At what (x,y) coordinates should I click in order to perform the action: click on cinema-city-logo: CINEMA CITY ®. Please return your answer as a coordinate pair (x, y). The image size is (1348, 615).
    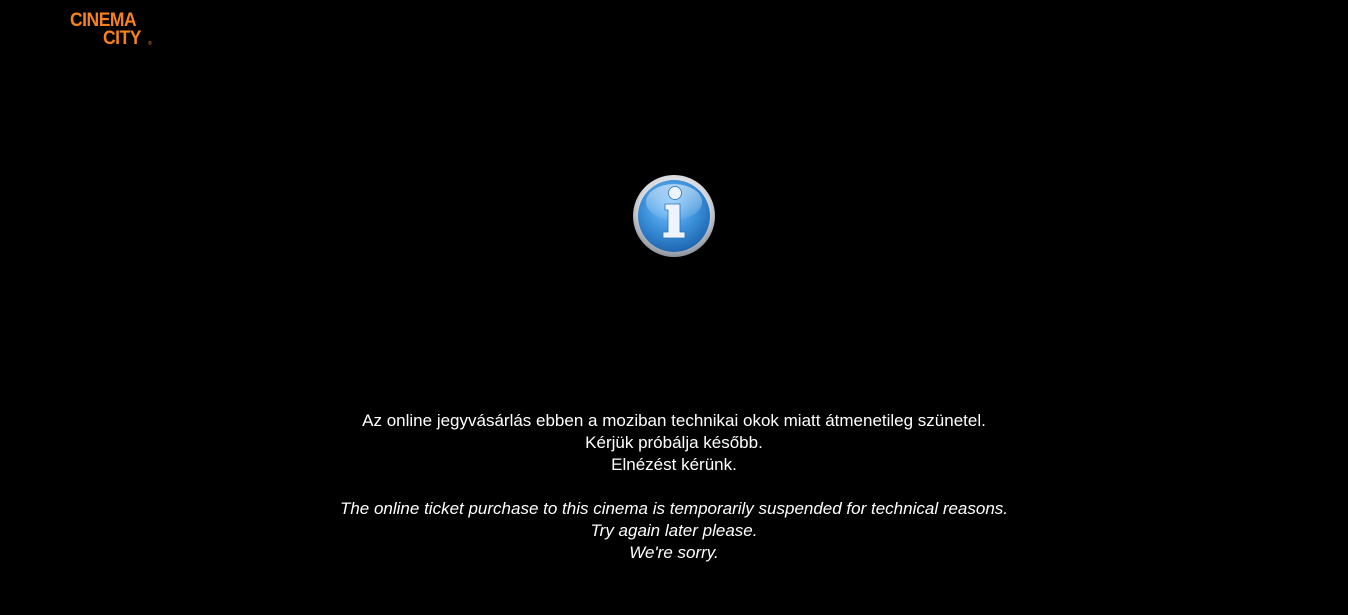
    Looking at the image, I should click on (111, 31).